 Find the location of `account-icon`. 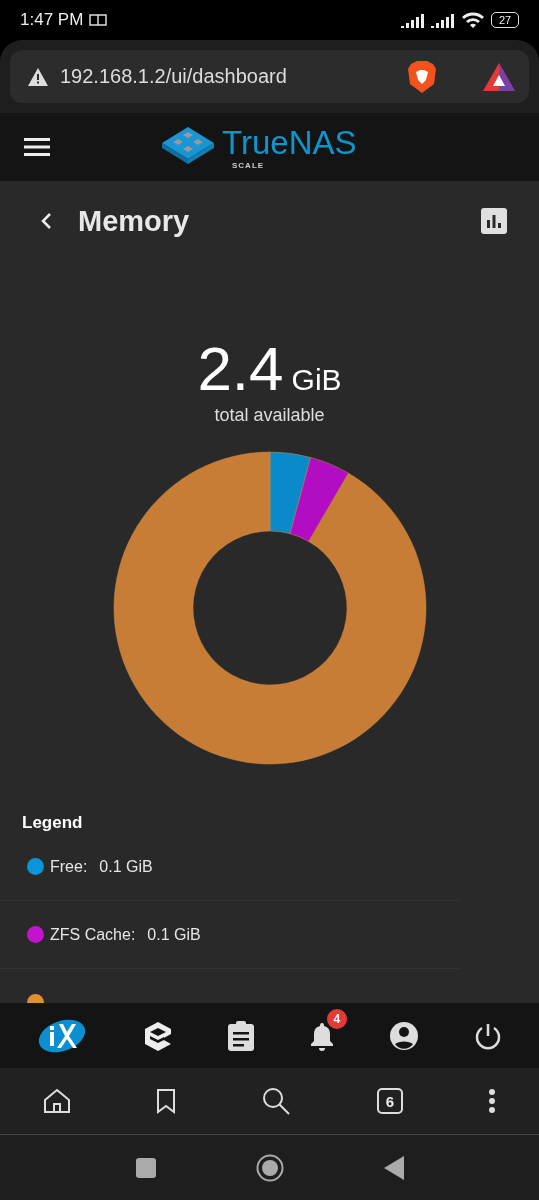

account-icon is located at coordinates (404, 1035).